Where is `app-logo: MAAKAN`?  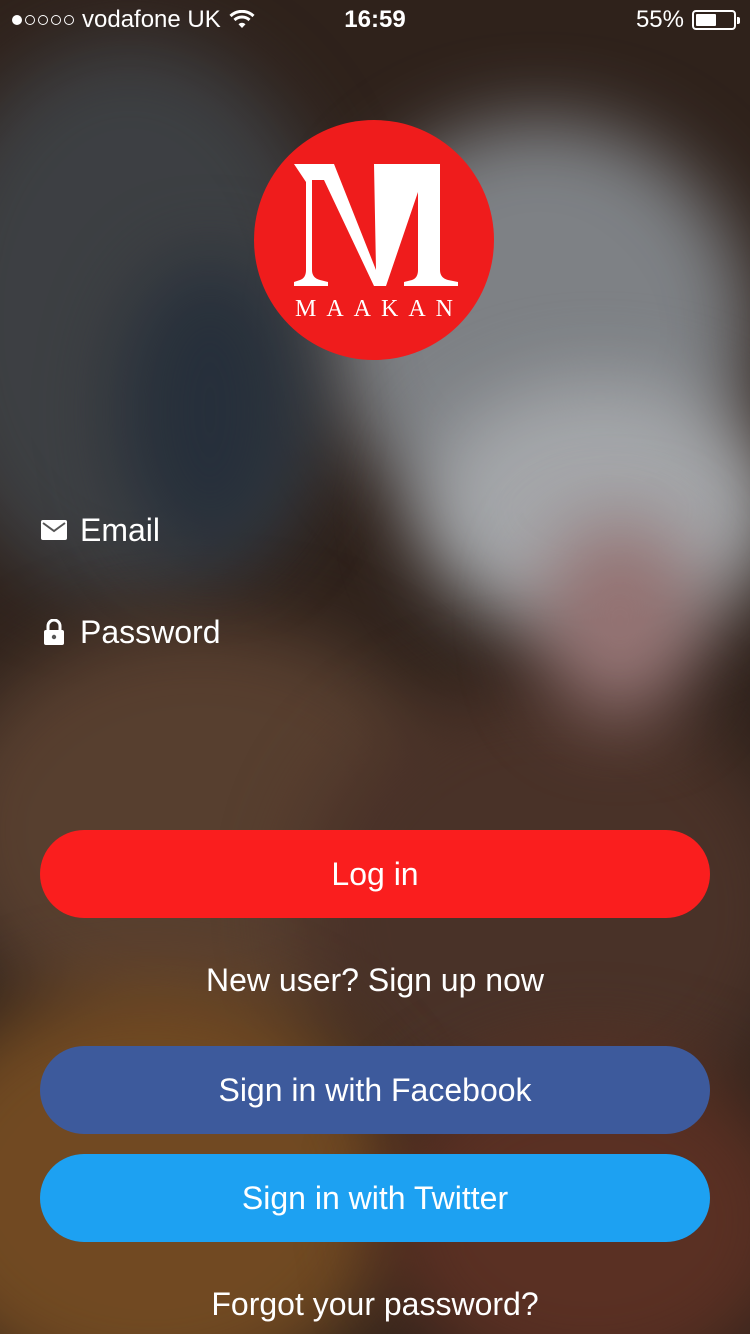
app-logo: MAAKAN is located at coordinates (374, 240).